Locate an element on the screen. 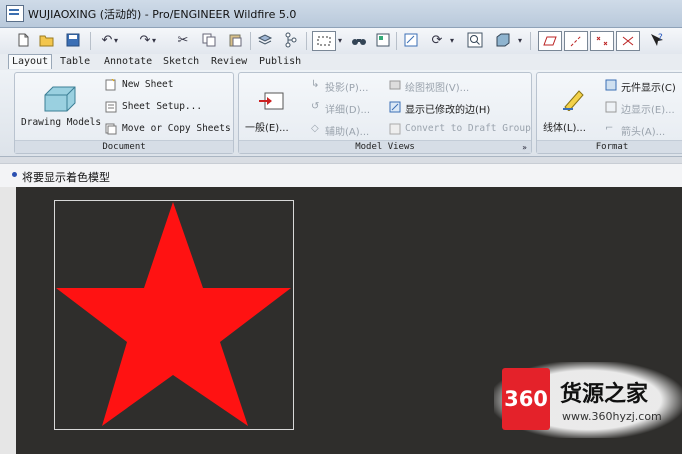  tab-review: Review is located at coordinates (229, 62).